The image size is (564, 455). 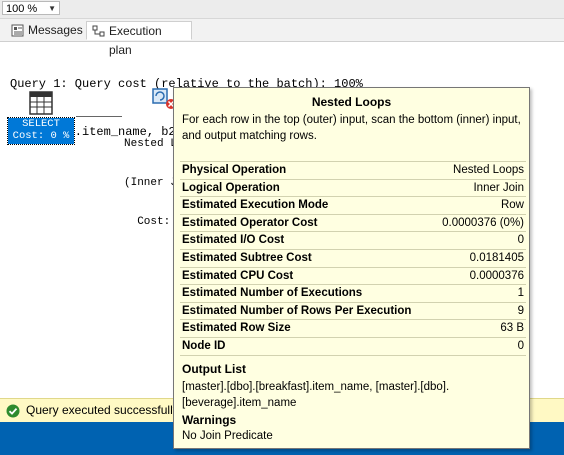 What do you see at coordinates (139, 39) in the screenshot?
I see `tab-execution-plan: Execution plan` at bounding box center [139, 39].